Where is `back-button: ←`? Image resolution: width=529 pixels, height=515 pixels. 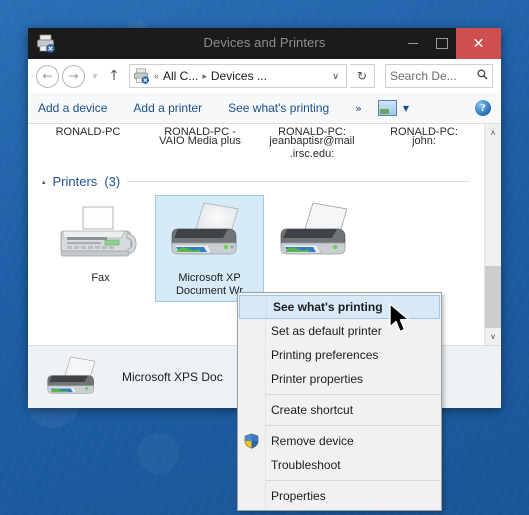 back-button: ← is located at coordinates (47, 76).